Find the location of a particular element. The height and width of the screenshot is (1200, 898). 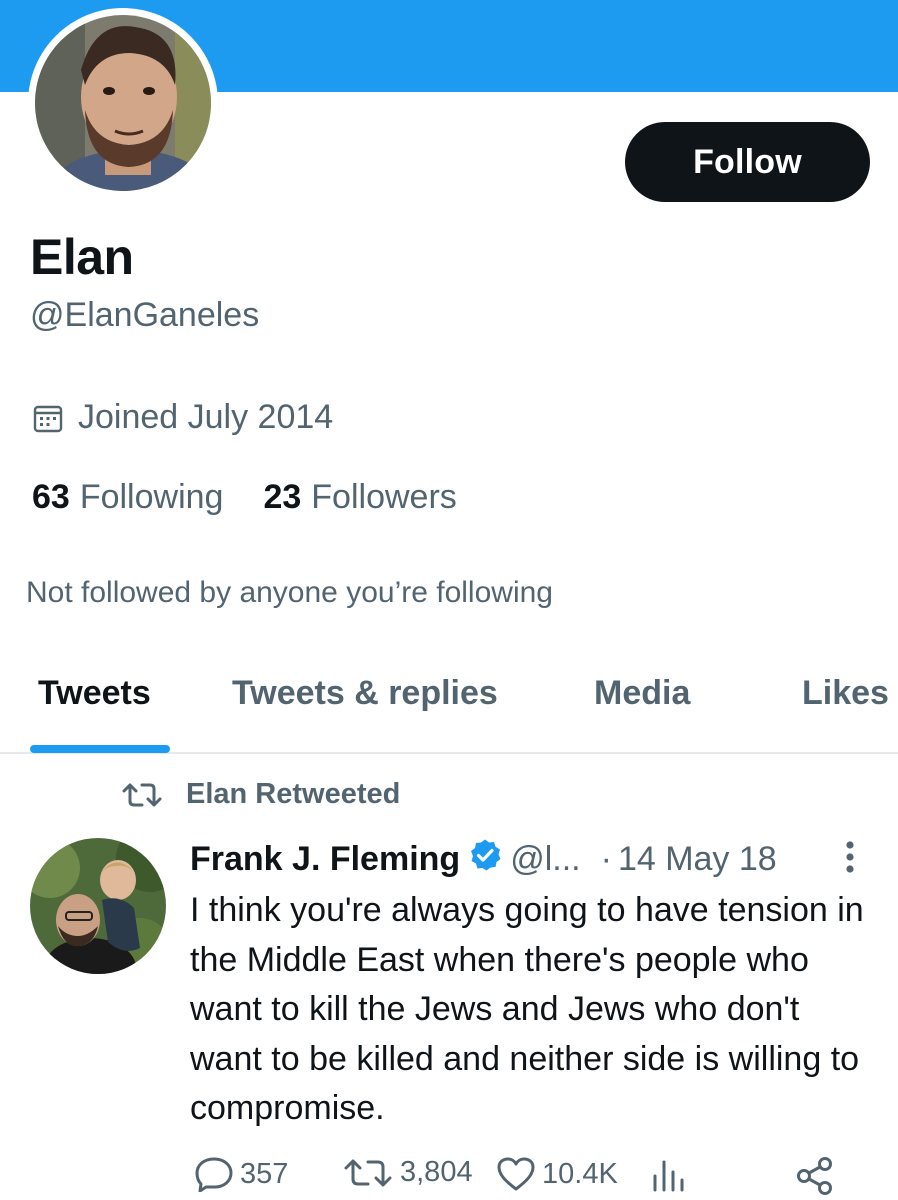

share-button is located at coordinates (818, 1176).